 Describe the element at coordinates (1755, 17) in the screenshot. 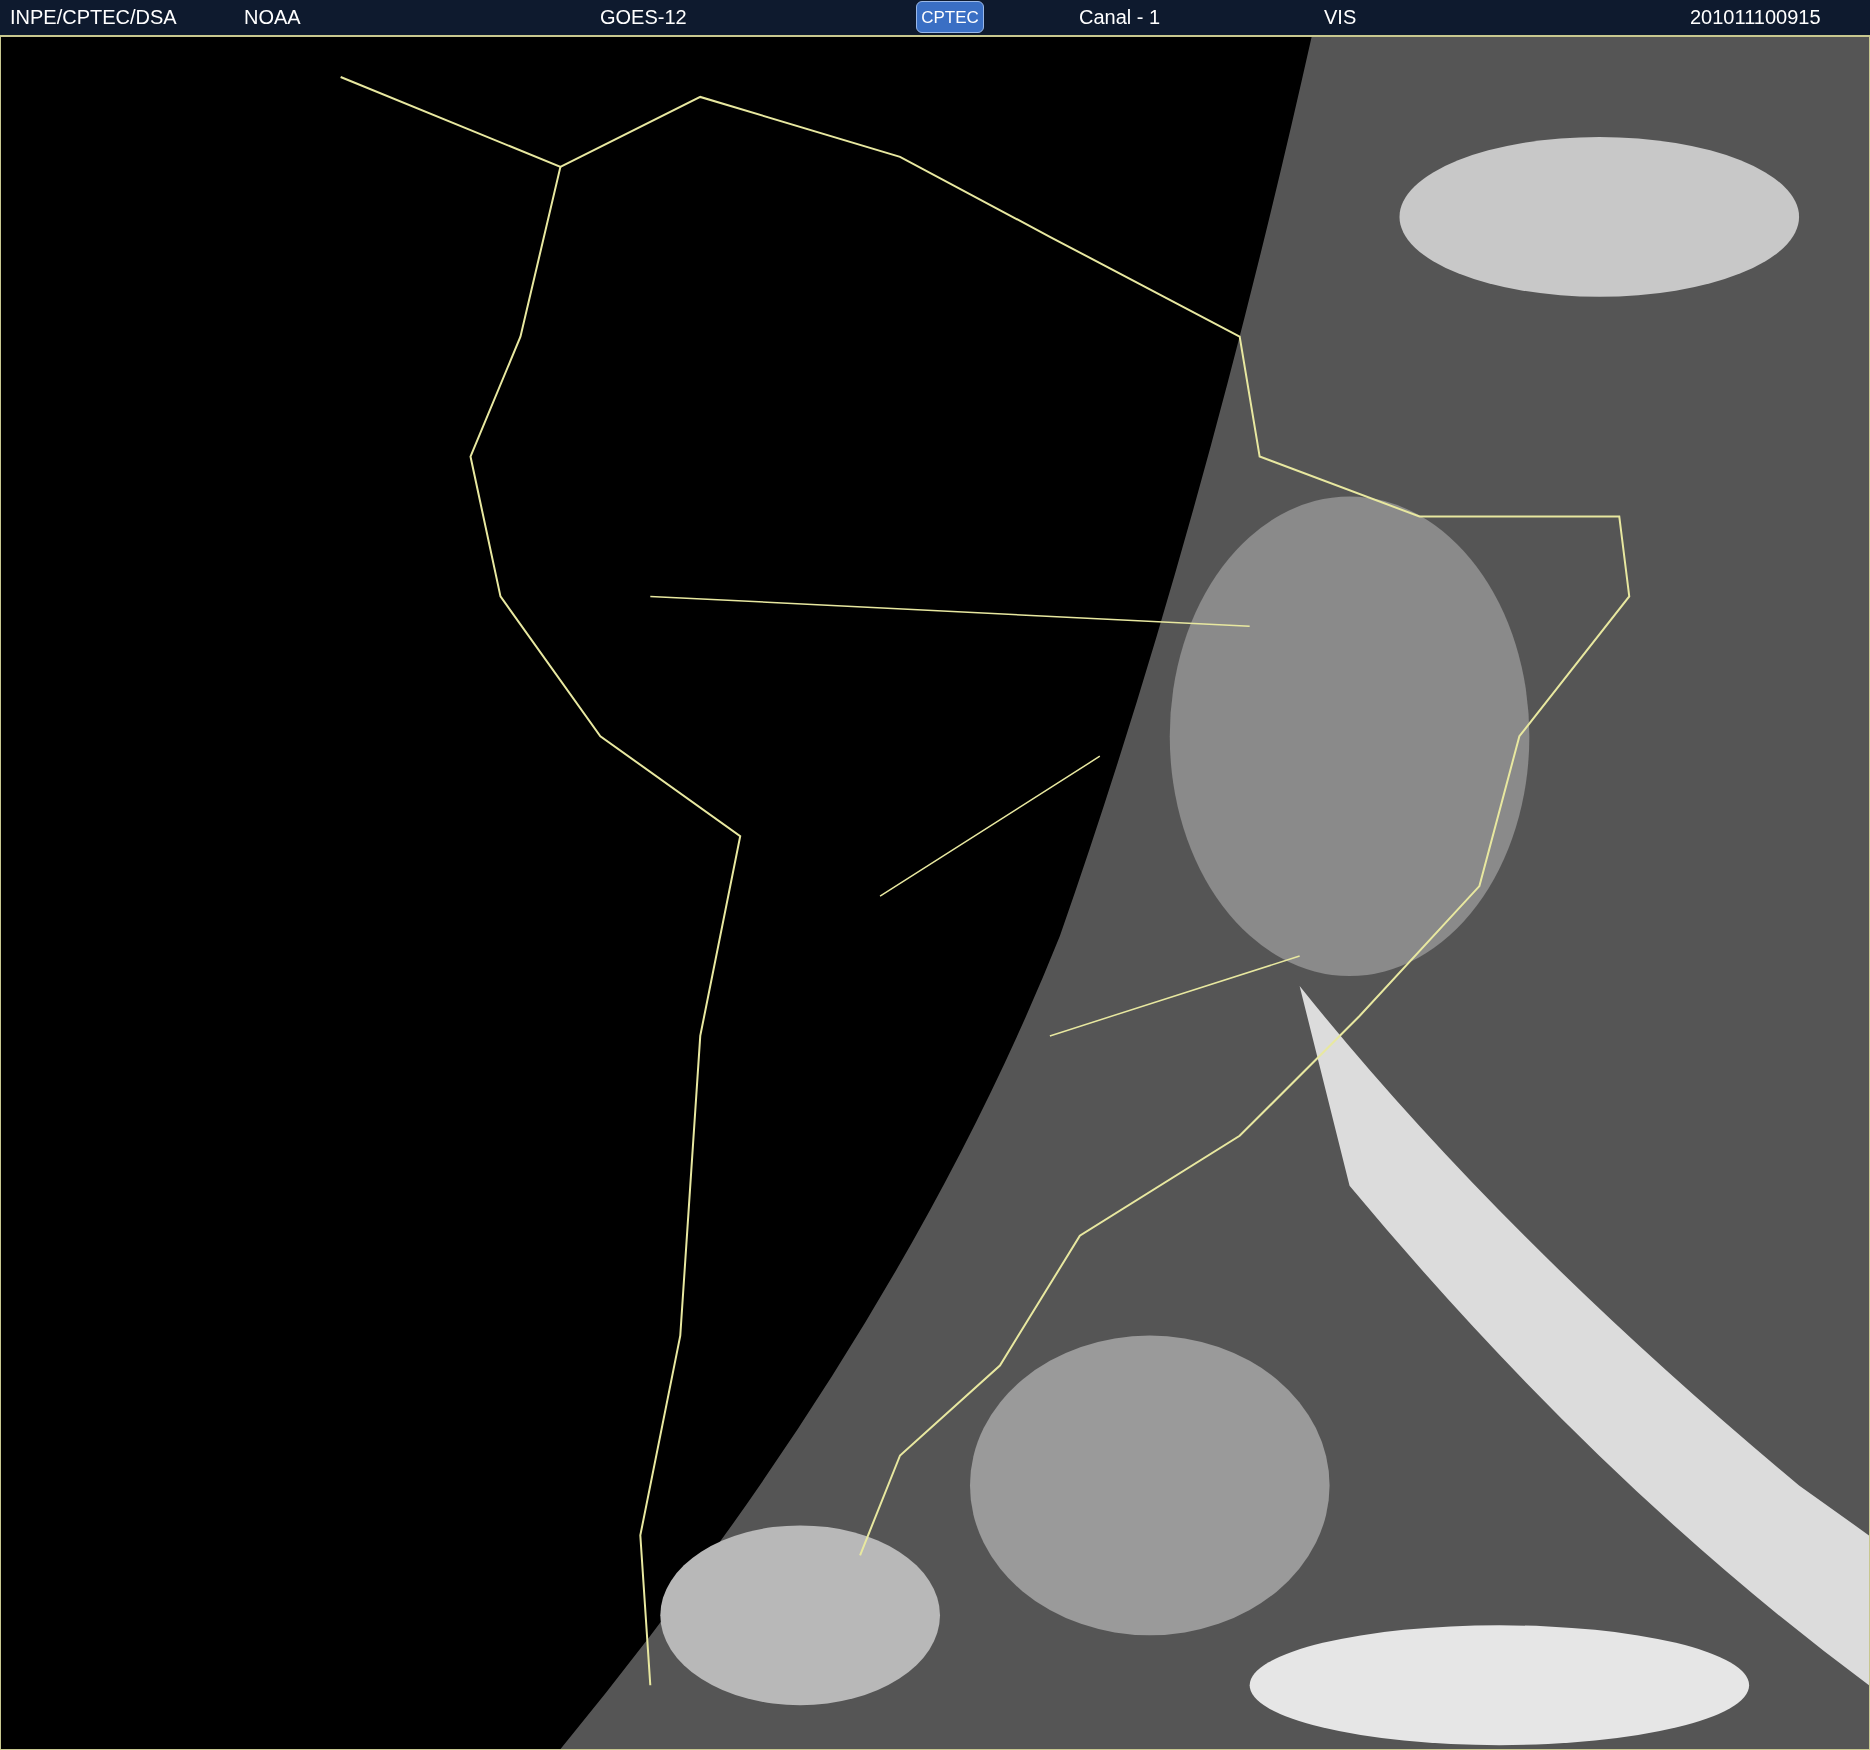

I see `timestamp-label: 201011100915` at that location.